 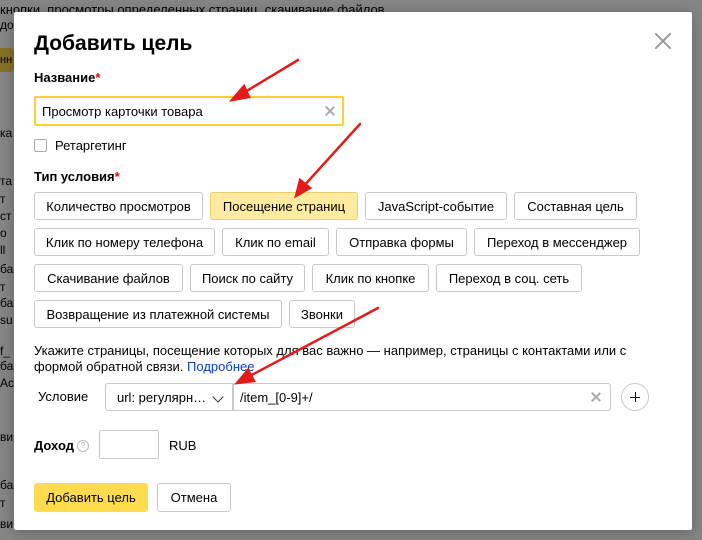 I want to click on chip-social-click: Переход в соц. сеть, so click(x=509, y=278).